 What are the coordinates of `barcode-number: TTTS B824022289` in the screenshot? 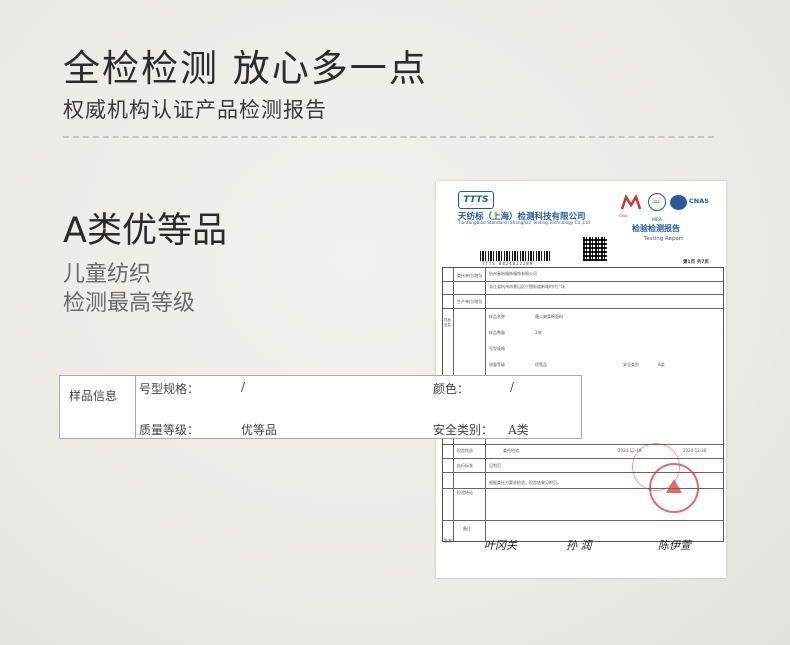 It's located at (508, 263).